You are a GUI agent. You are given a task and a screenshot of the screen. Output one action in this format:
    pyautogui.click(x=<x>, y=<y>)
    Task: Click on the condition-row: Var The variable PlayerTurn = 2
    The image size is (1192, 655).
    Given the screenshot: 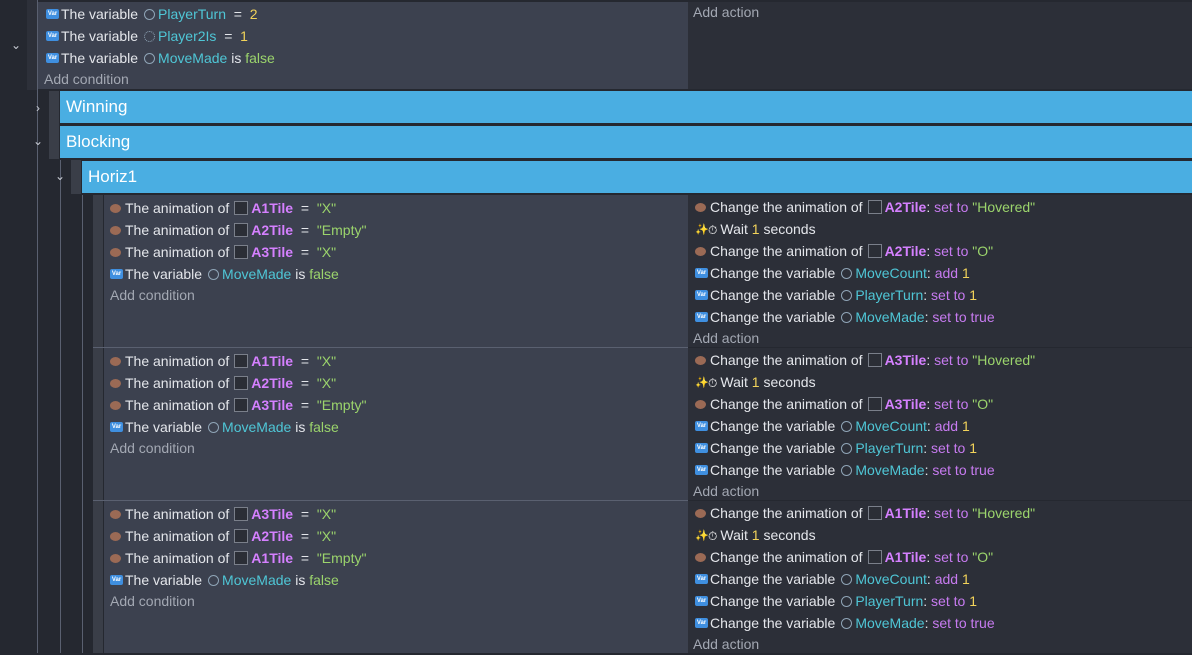 What is the action you would take?
    pyautogui.click(x=152, y=14)
    